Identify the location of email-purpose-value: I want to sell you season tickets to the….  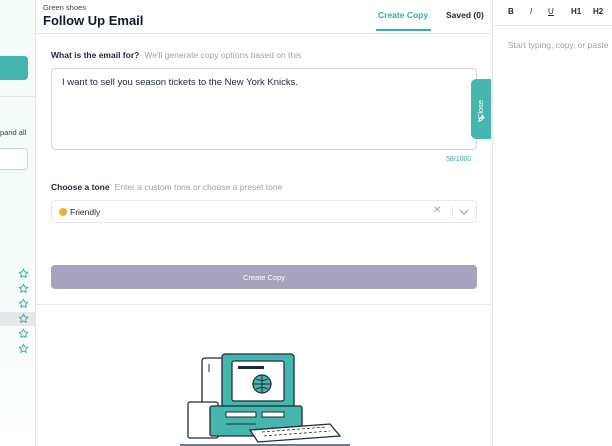
(180, 82).